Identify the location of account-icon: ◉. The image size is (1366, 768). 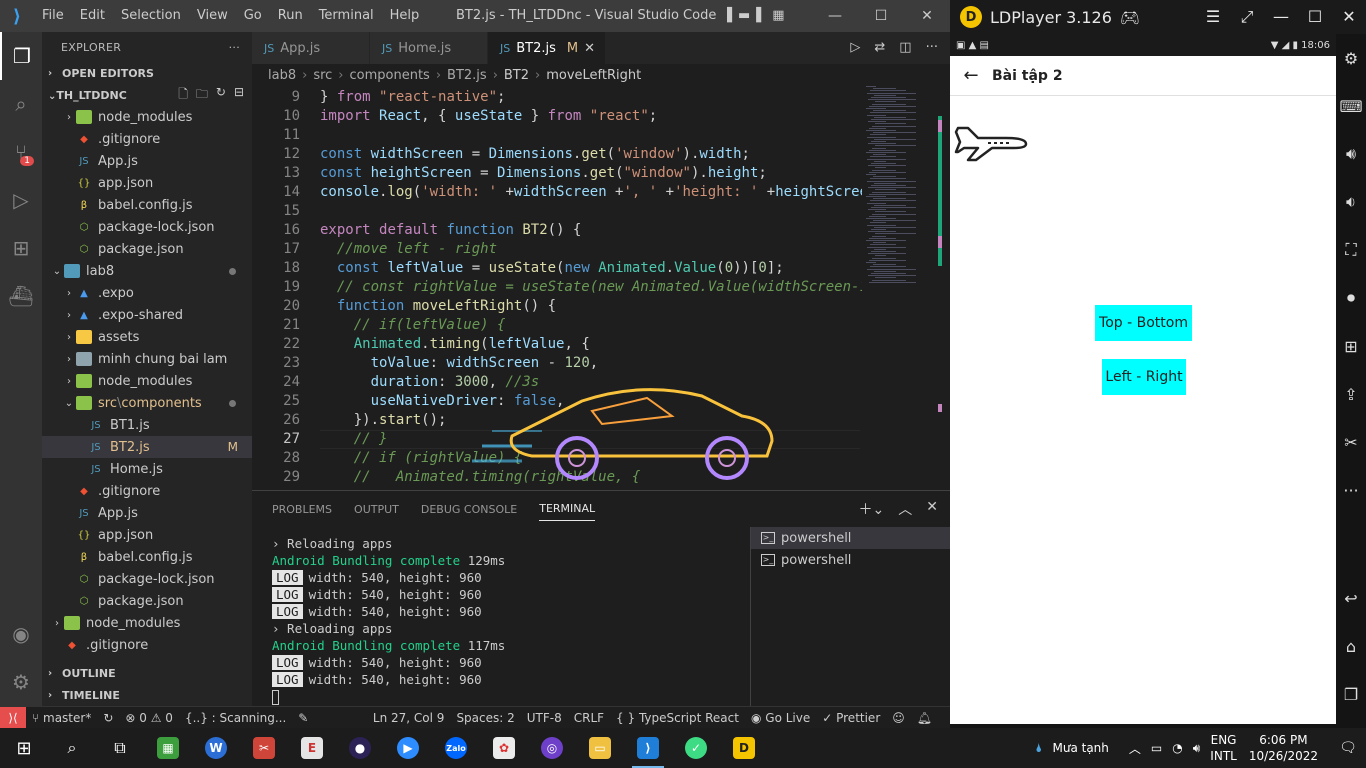
(21, 634).